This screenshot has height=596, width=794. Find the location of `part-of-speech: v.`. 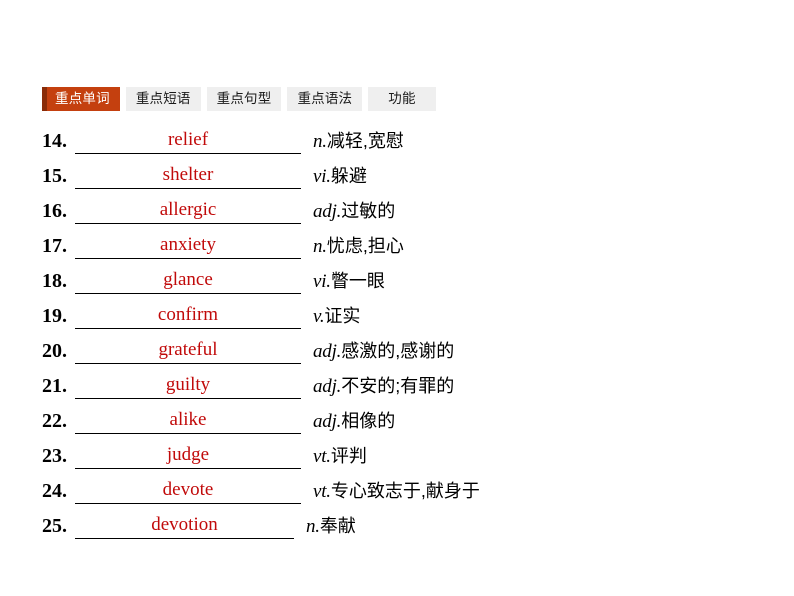

part-of-speech: v. is located at coordinates (319, 316).